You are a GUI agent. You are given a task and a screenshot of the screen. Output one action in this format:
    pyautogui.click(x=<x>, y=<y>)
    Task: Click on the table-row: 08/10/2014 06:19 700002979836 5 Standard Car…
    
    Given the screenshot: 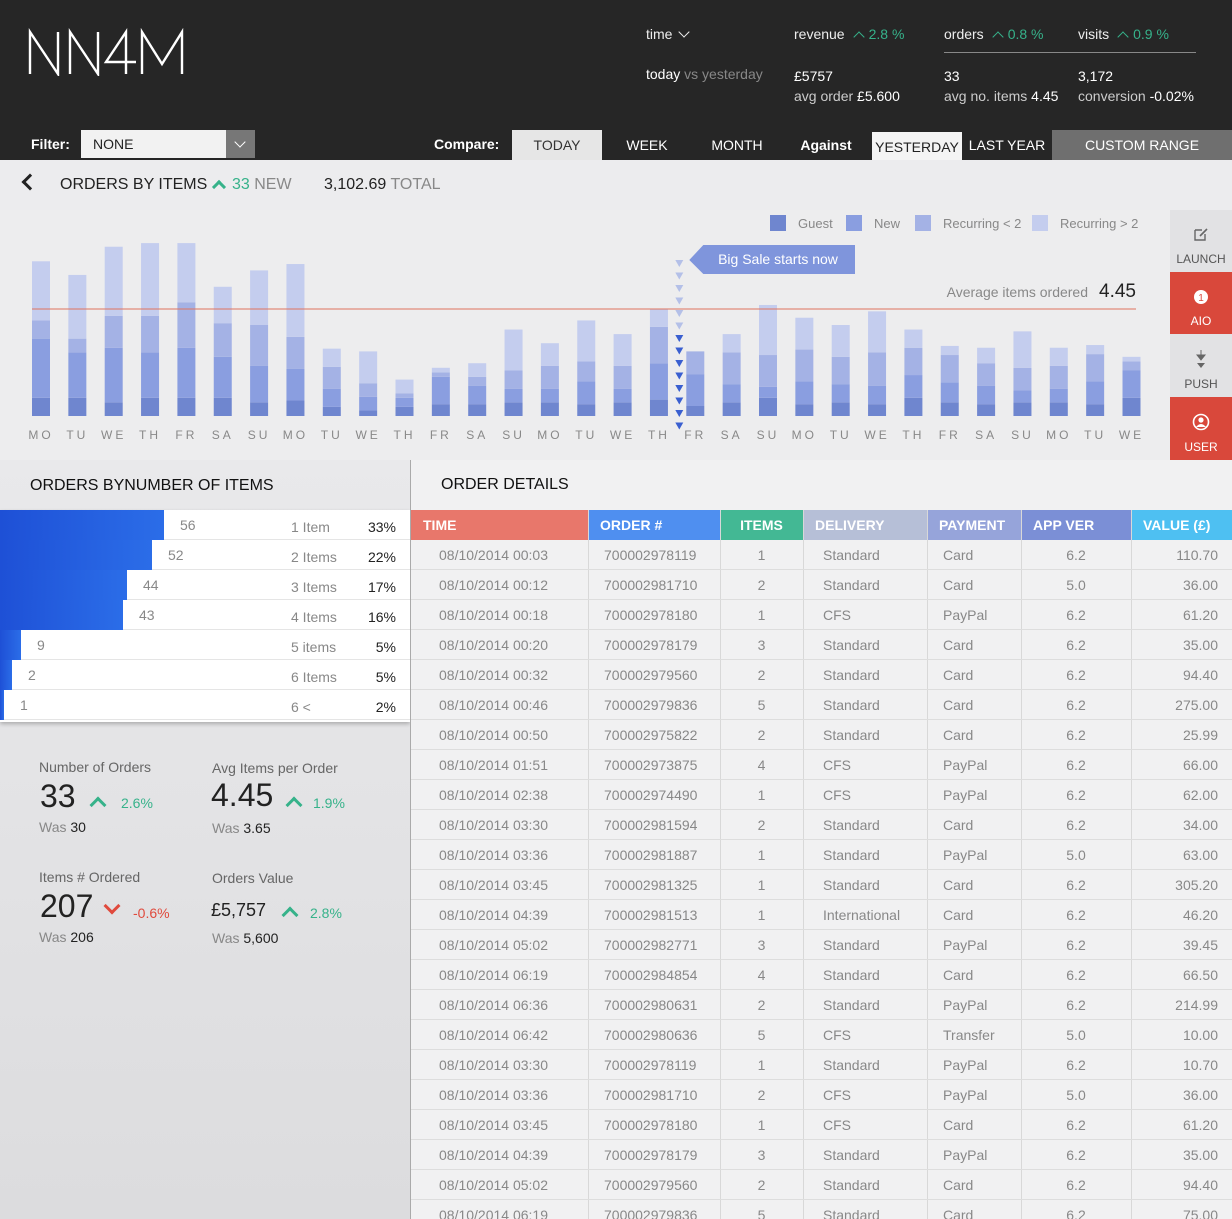 What is the action you would take?
    pyautogui.click(x=821, y=1209)
    